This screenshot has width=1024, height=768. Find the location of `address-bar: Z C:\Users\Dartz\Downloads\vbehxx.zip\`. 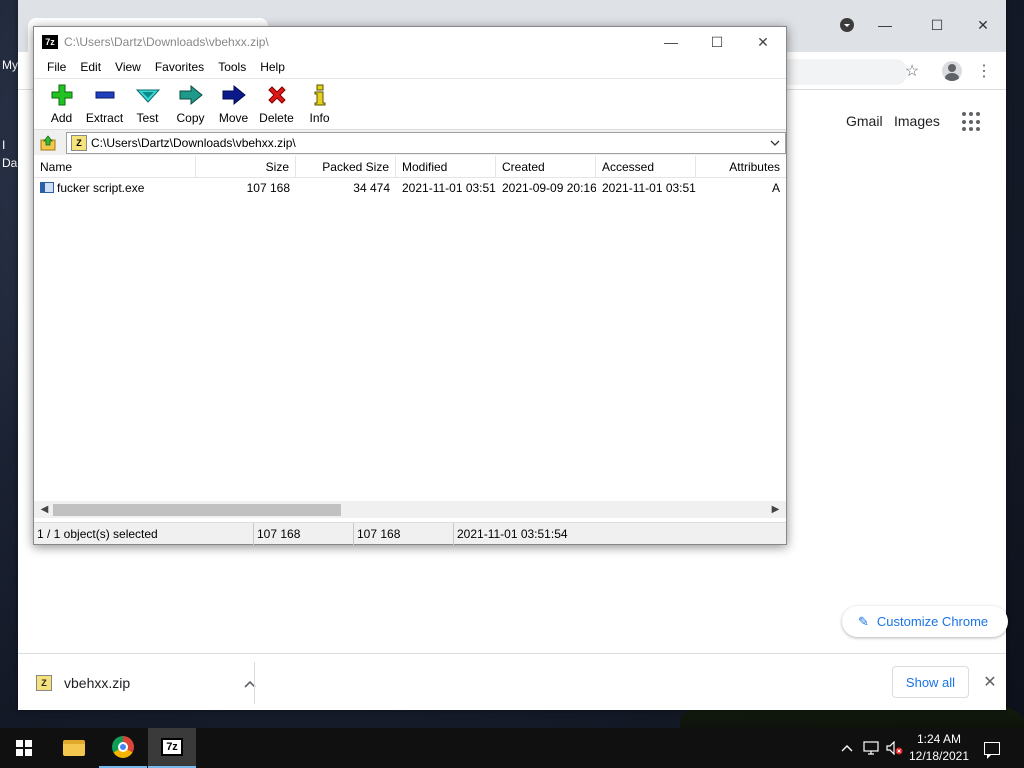

address-bar: Z C:\Users\Dartz\Downloads\vbehxx.zip\ is located at coordinates (410, 142).